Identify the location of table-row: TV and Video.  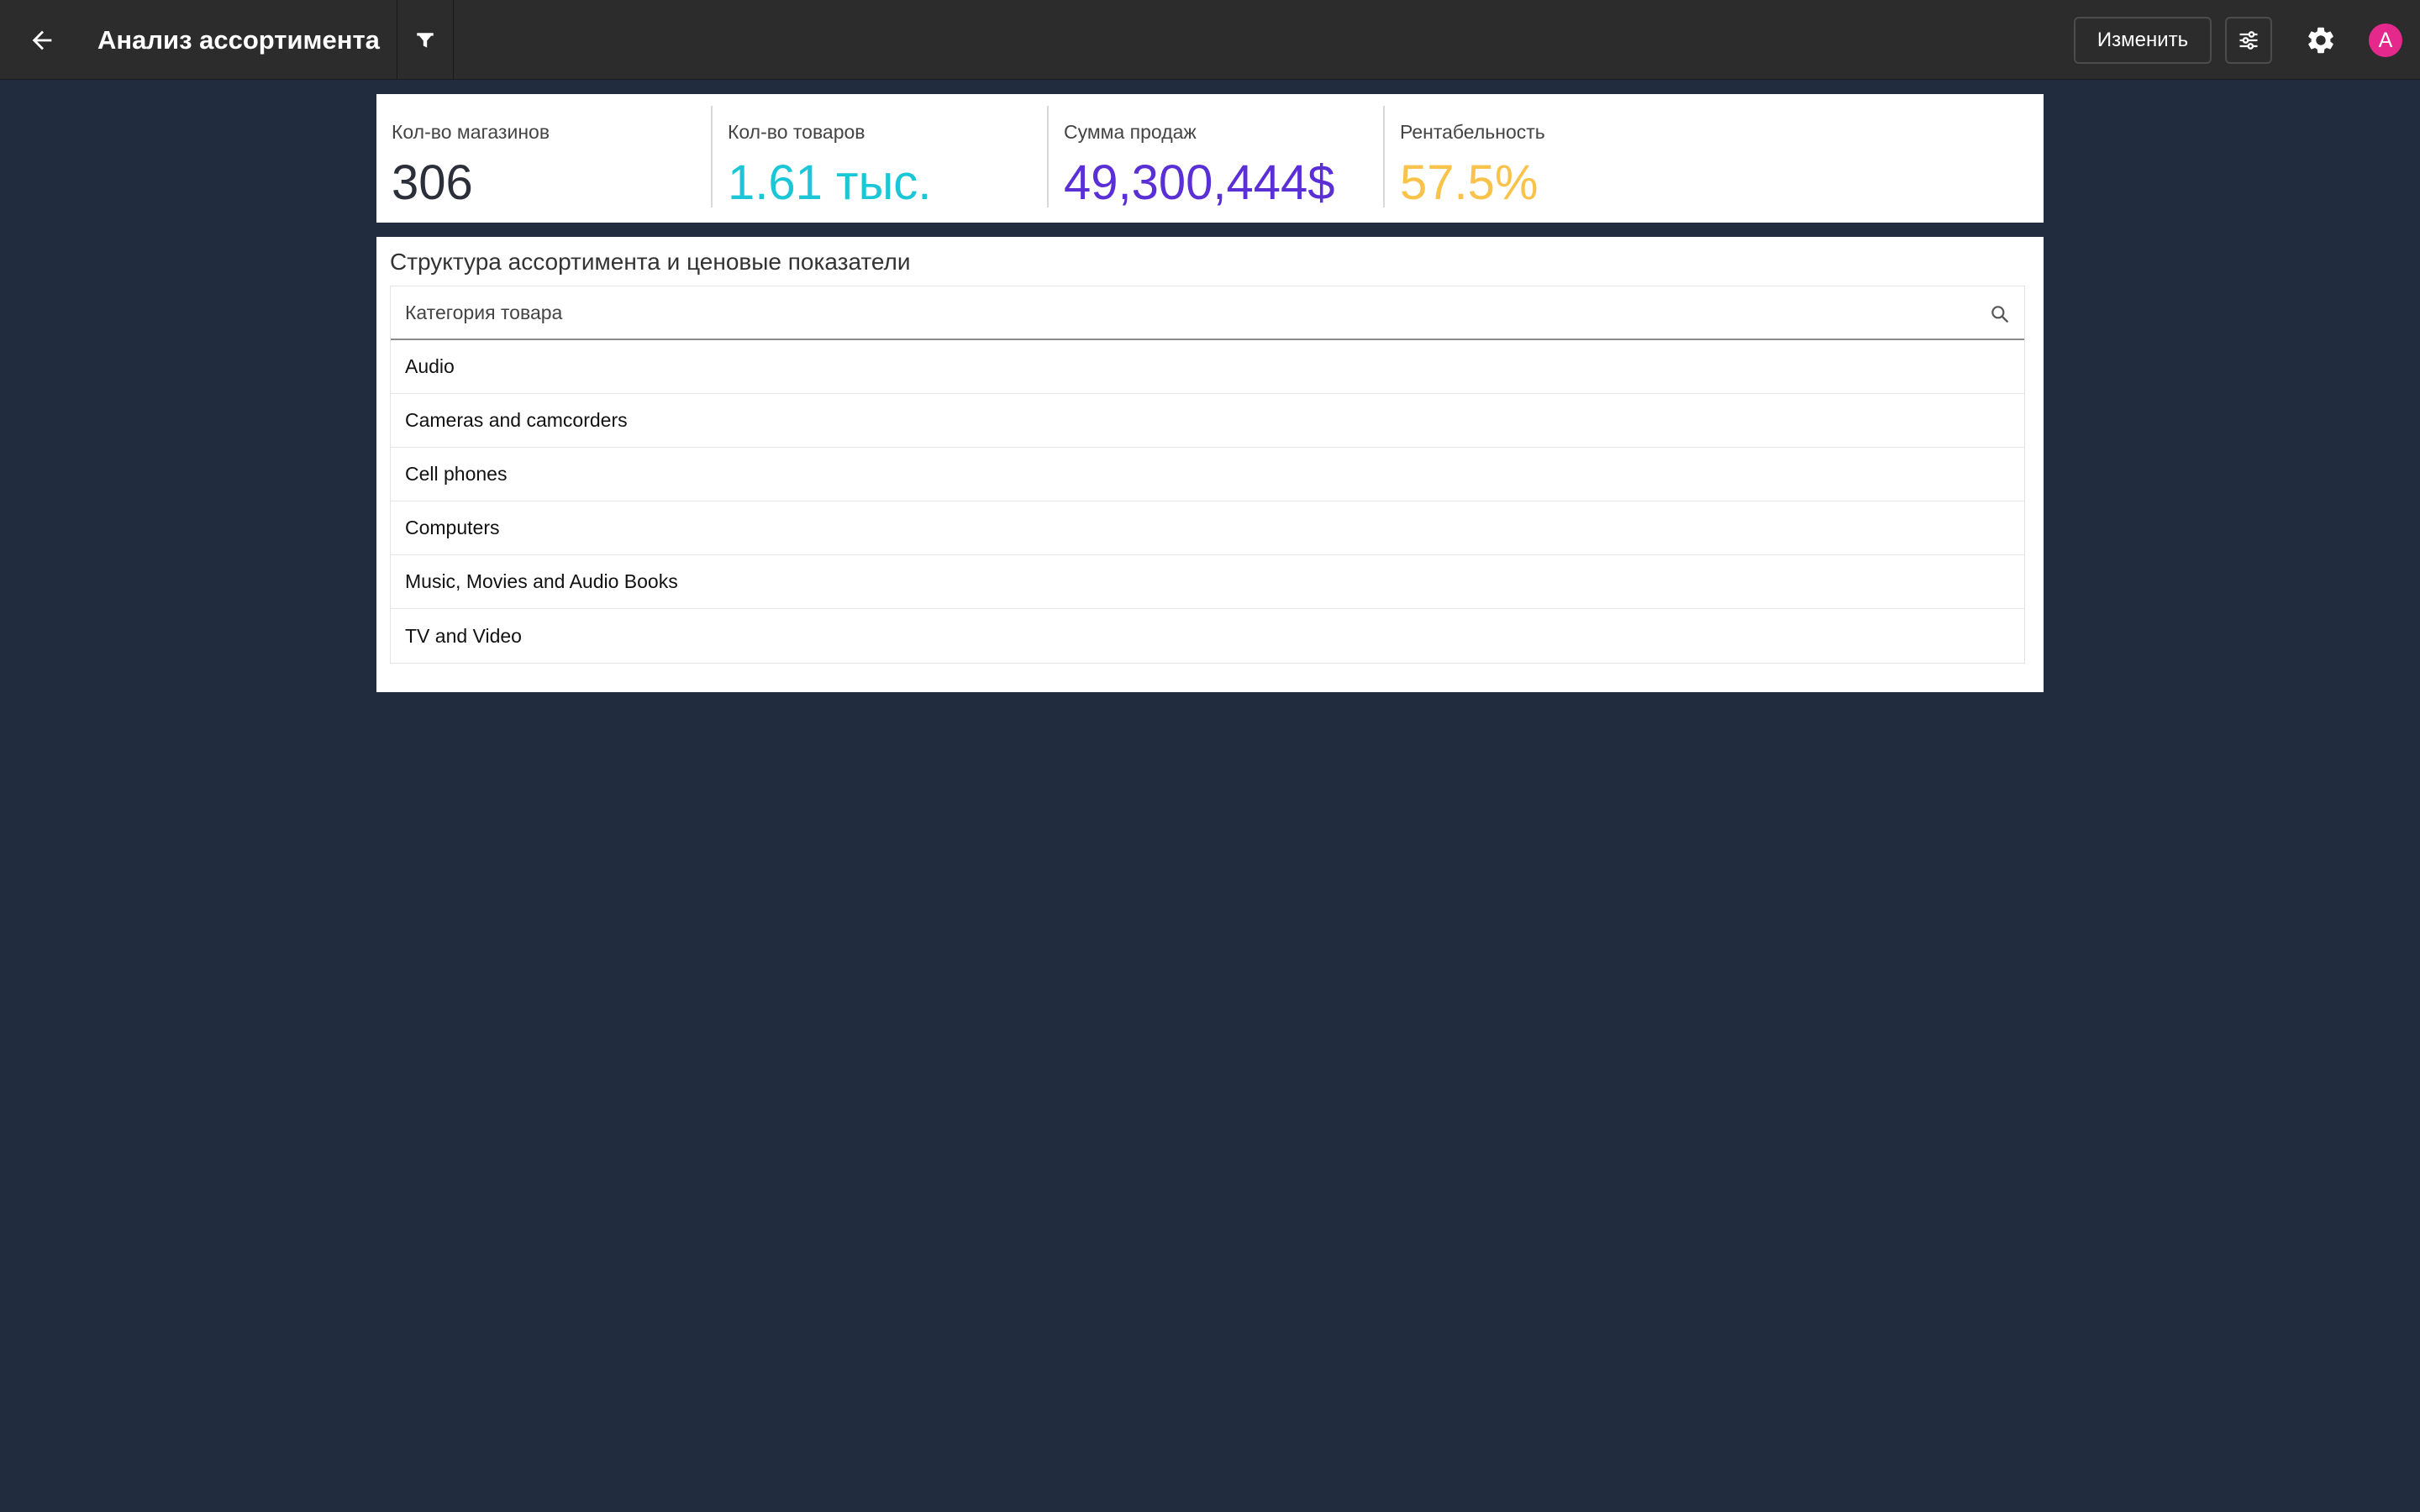
(1207, 636).